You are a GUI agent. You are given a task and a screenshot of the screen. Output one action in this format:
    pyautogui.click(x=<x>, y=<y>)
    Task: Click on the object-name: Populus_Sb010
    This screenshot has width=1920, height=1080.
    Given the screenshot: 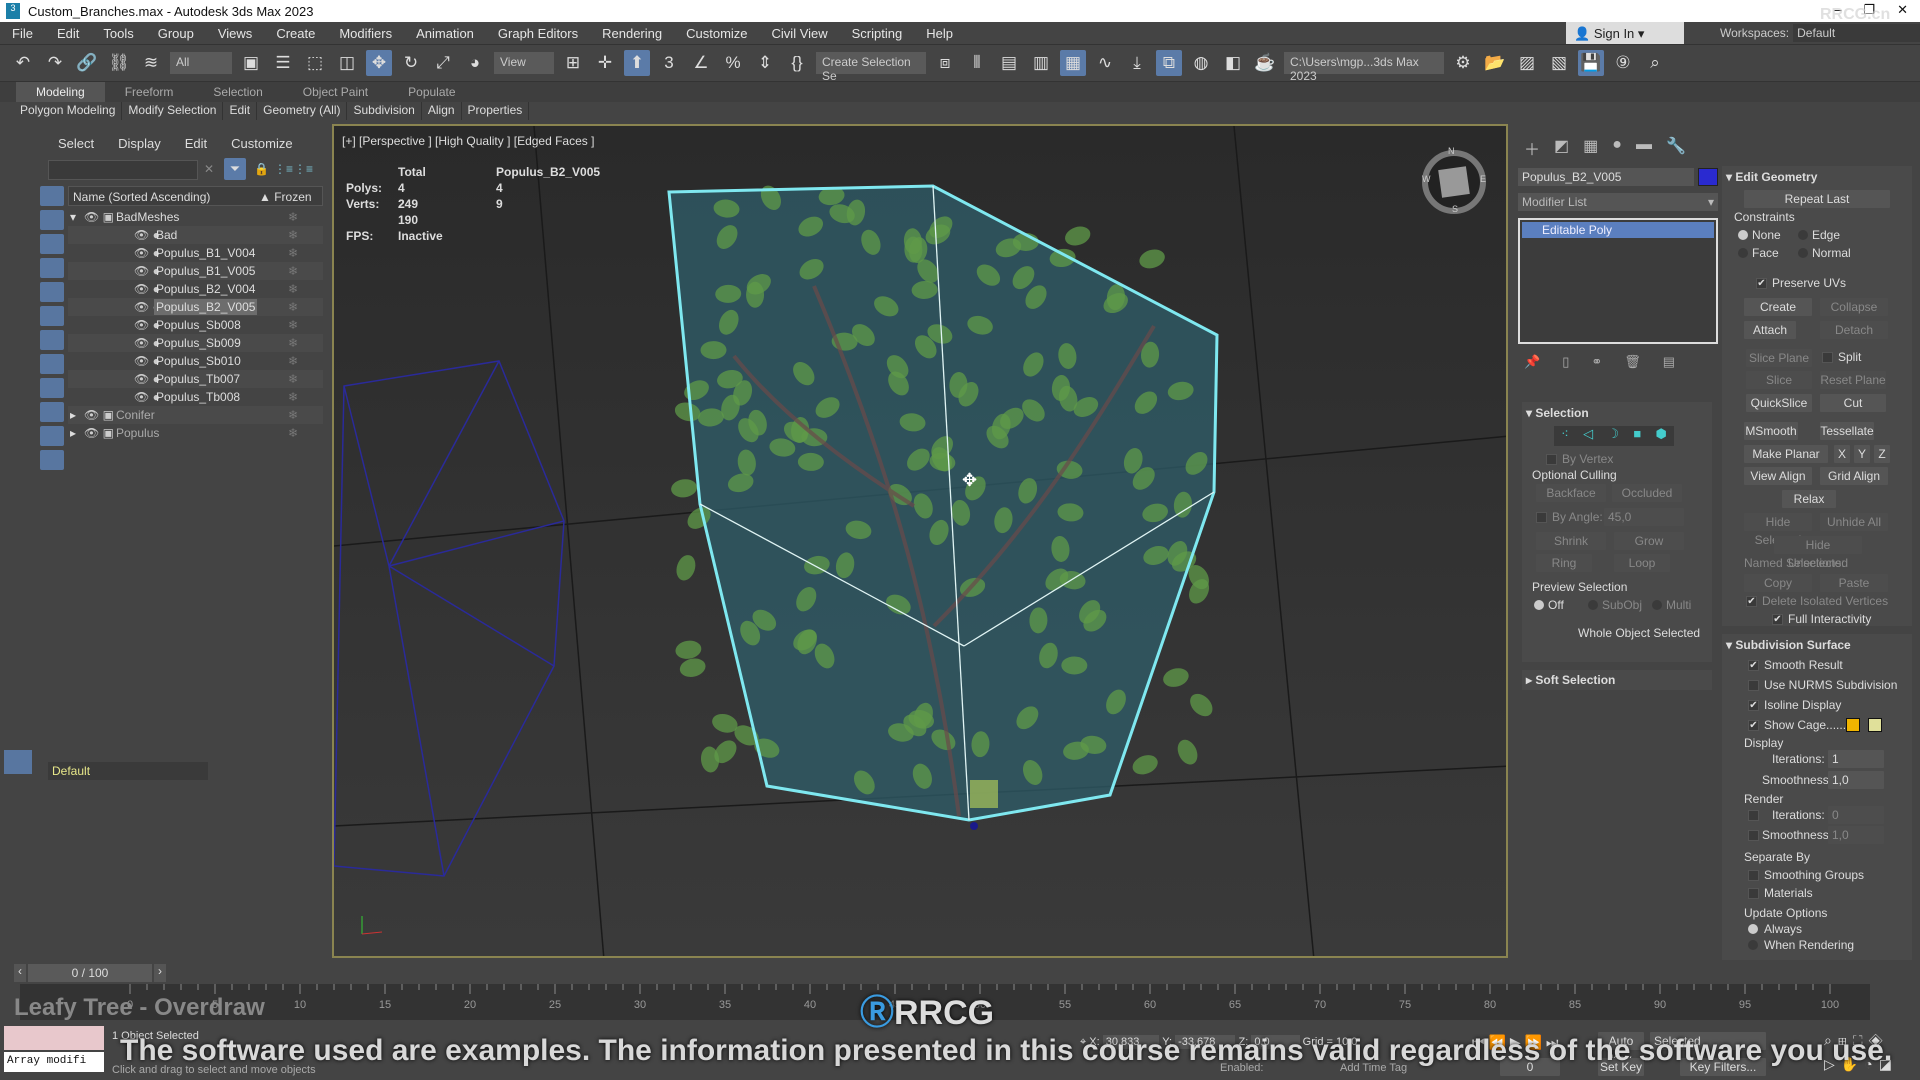 What is the action you would take?
    pyautogui.click(x=198, y=361)
    